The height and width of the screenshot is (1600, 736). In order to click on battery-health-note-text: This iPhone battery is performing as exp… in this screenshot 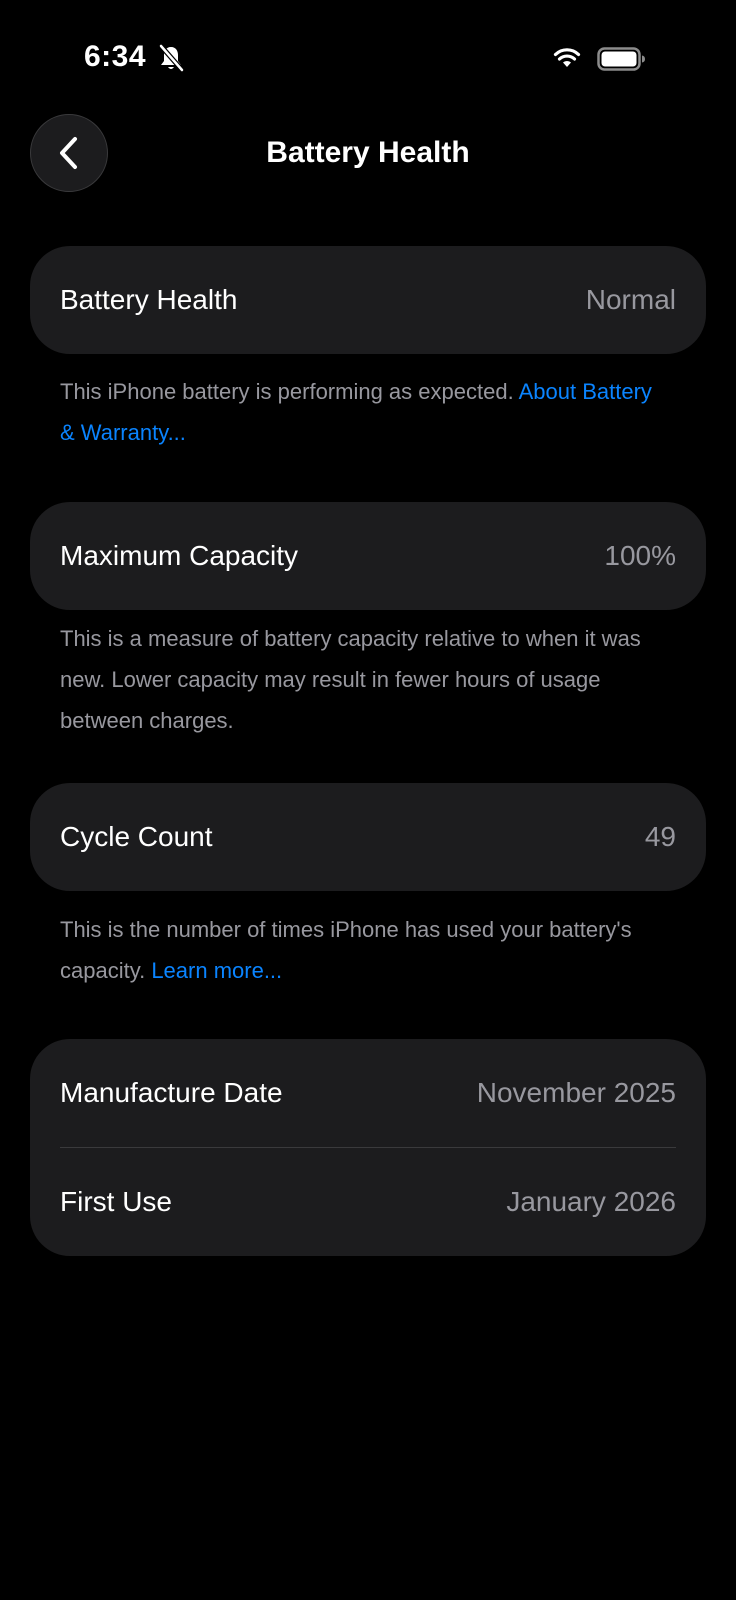, I will do `click(287, 391)`.